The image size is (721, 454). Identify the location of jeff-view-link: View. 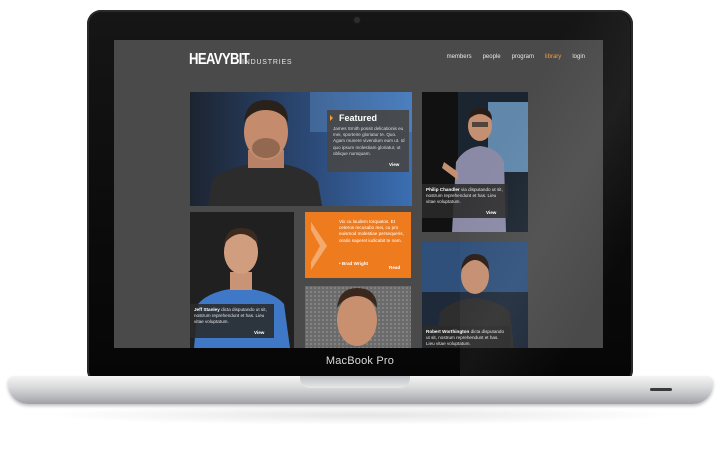
(259, 332).